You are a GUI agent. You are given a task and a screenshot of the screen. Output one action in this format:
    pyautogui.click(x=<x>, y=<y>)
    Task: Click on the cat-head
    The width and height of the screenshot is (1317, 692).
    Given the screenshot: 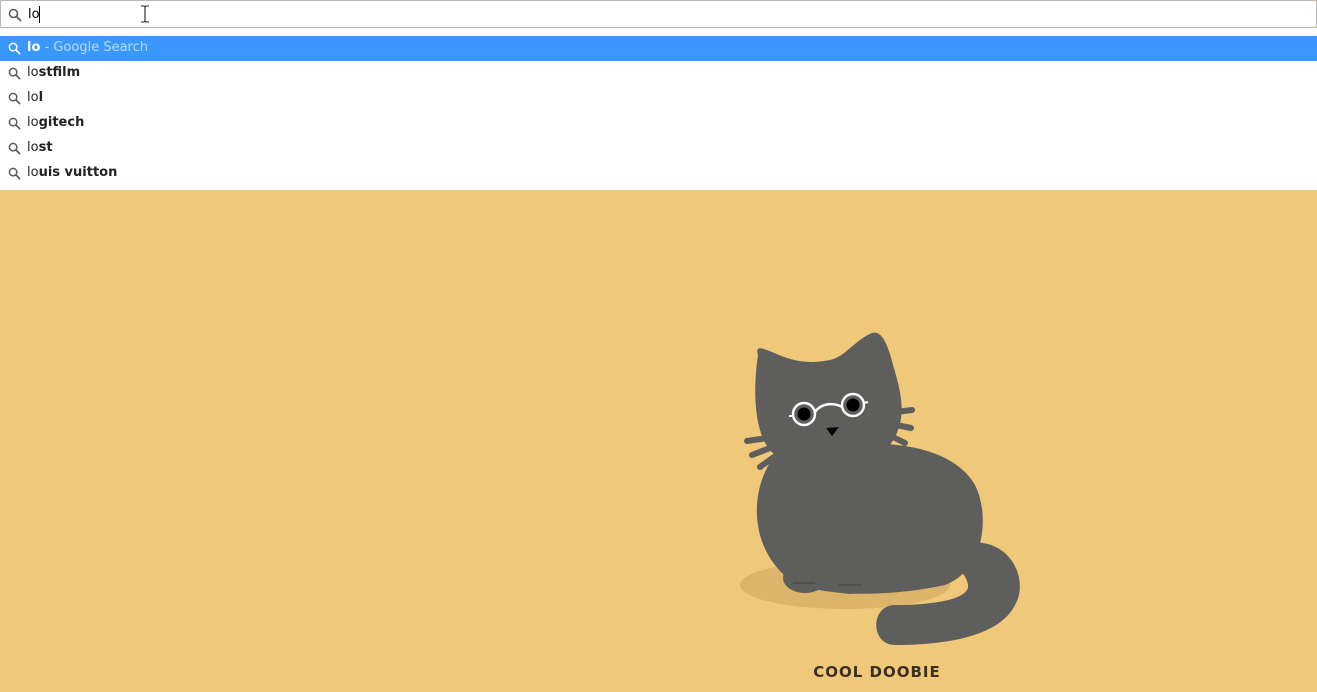 What is the action you would take?
    pyautogui.click(x=828, y=400)
    